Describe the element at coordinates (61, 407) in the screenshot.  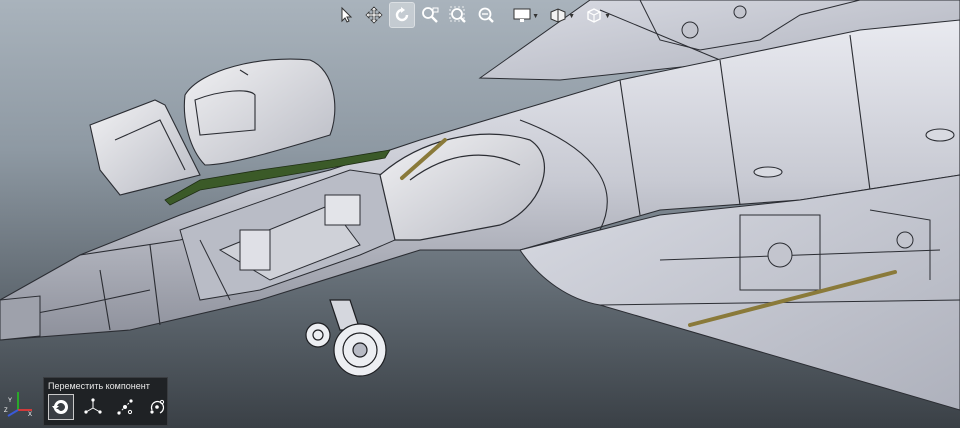
I see `free-move-icon` at that location.